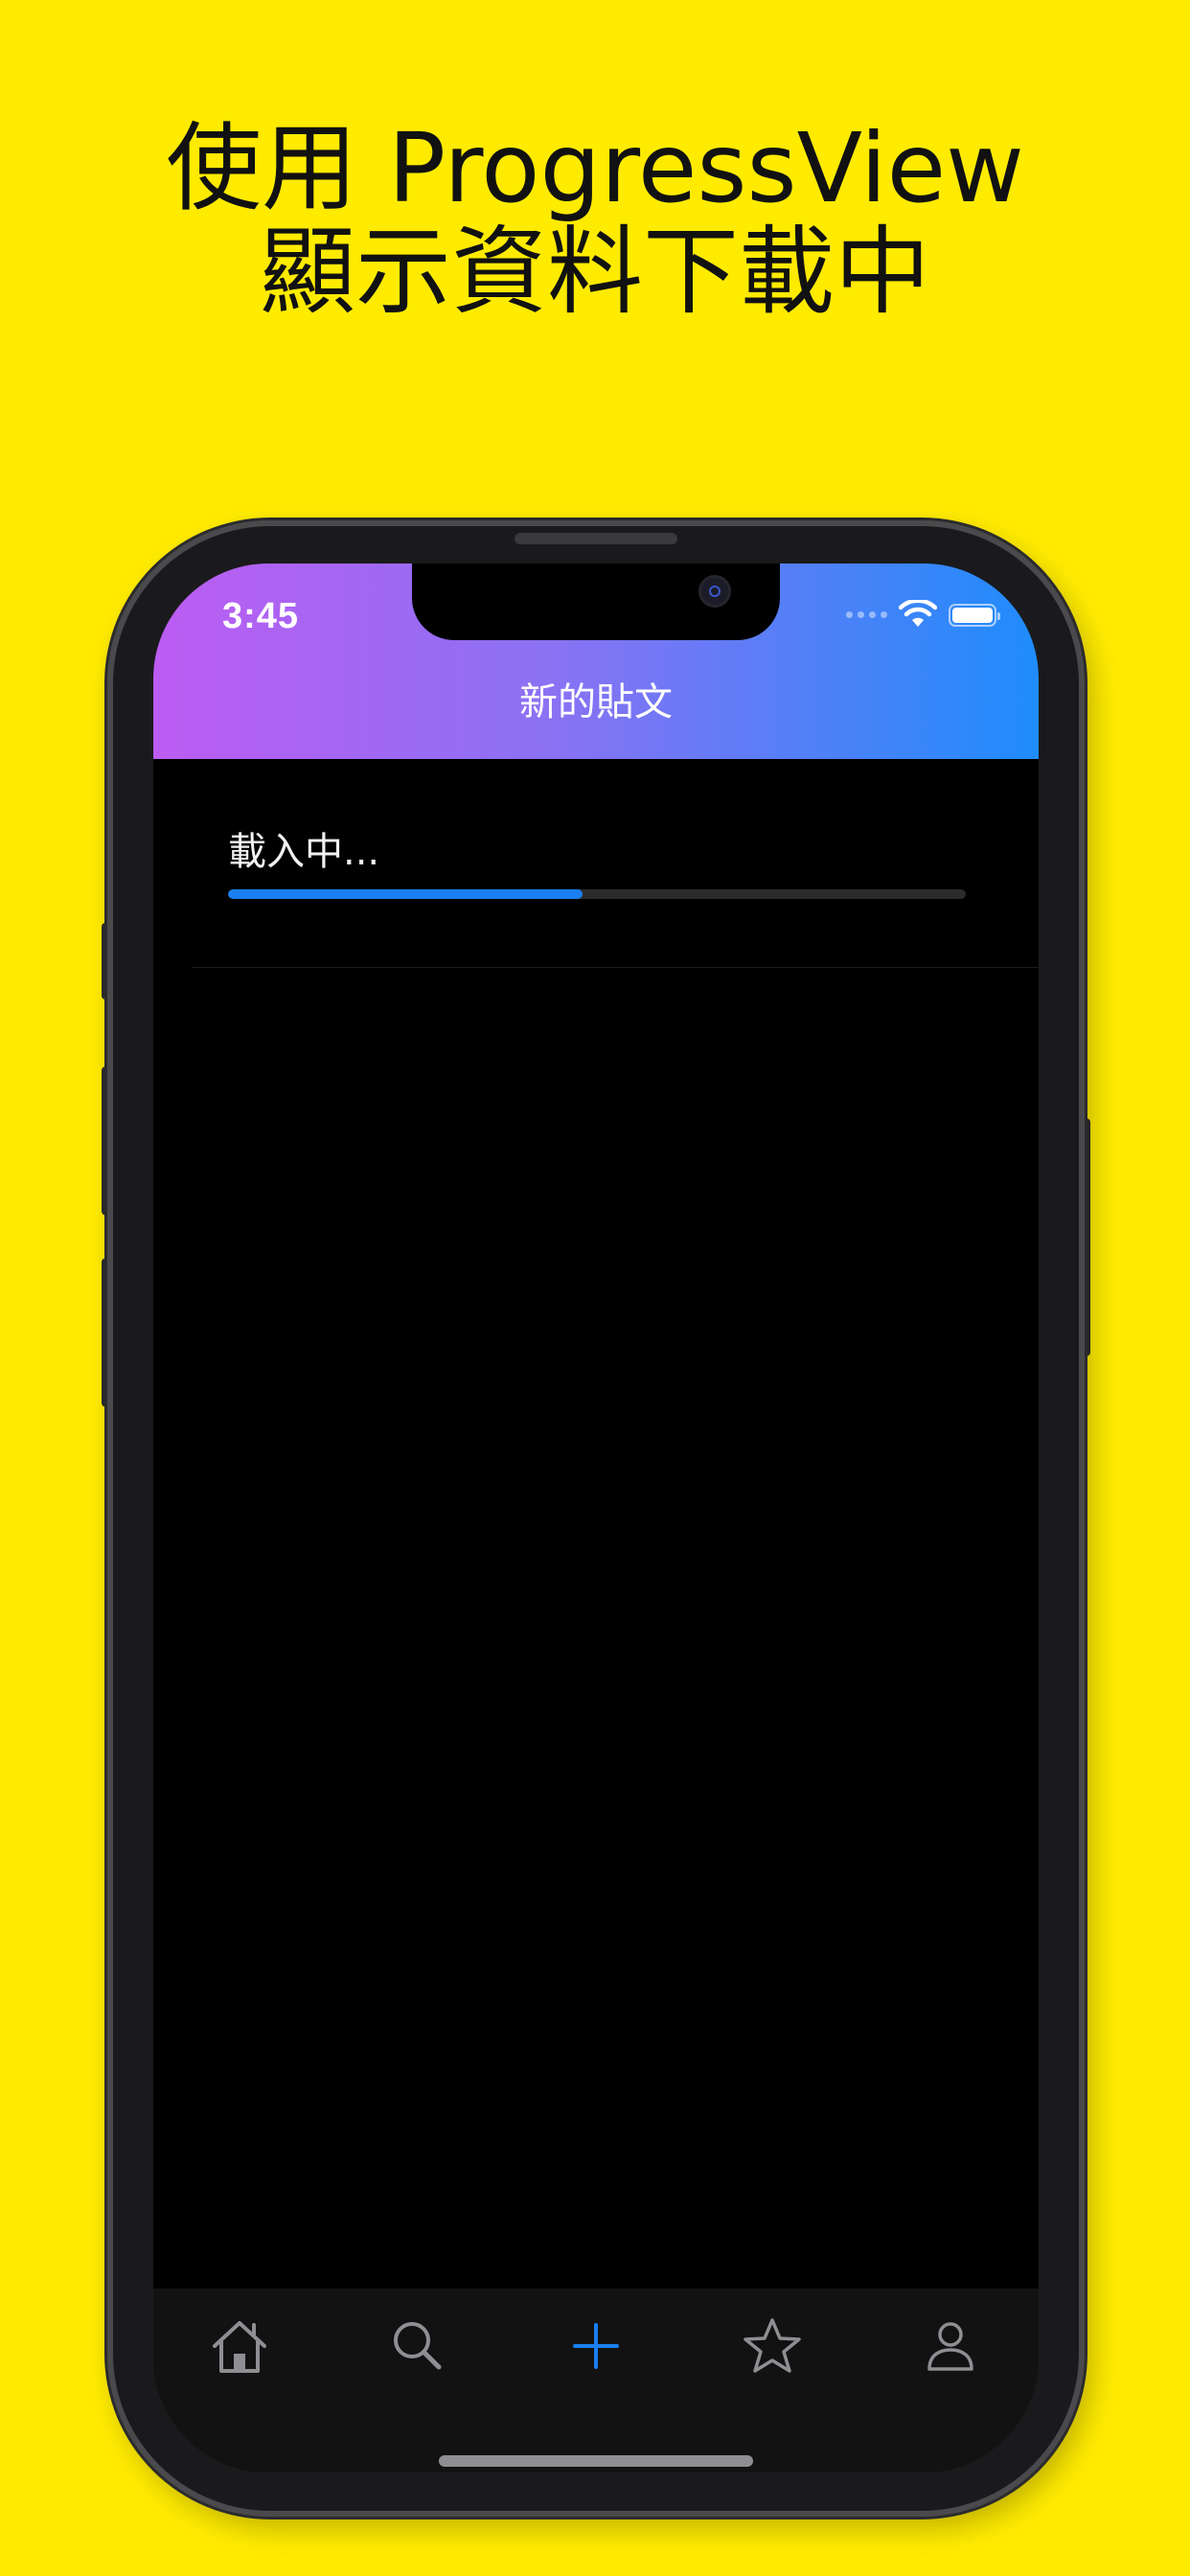 This screenshot has width=1190, height=2576. I want to click on tab-home, so click(240, 2346).